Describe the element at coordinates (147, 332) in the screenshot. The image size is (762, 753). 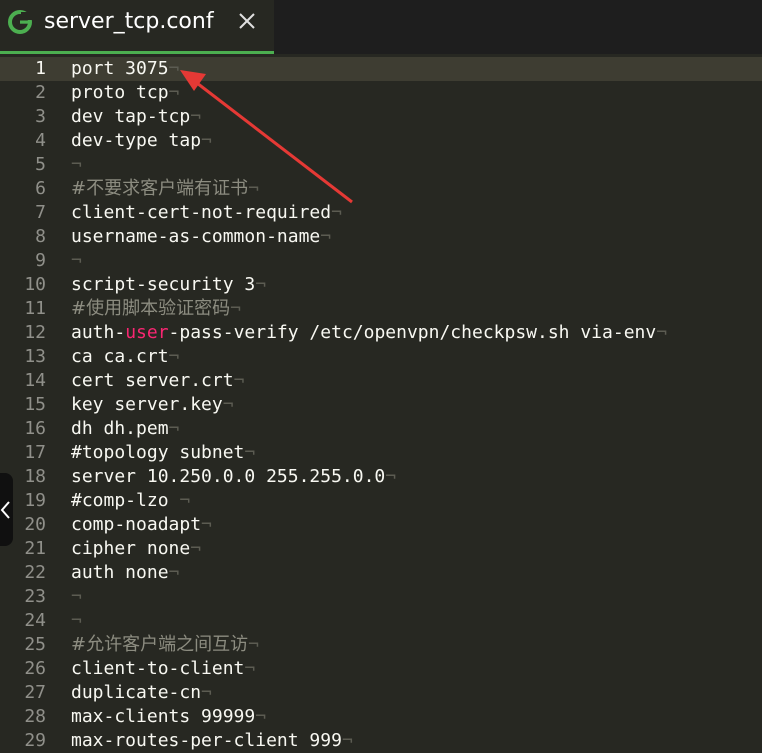
I see `keyword-highlight: user` at that location.